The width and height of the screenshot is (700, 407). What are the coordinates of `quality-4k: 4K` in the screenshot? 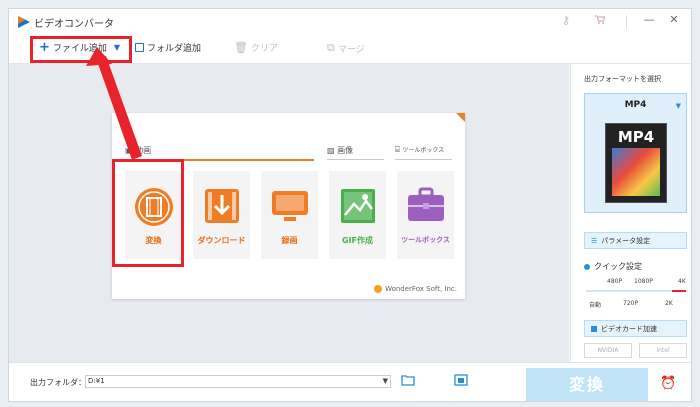 It's located at (682, 281).